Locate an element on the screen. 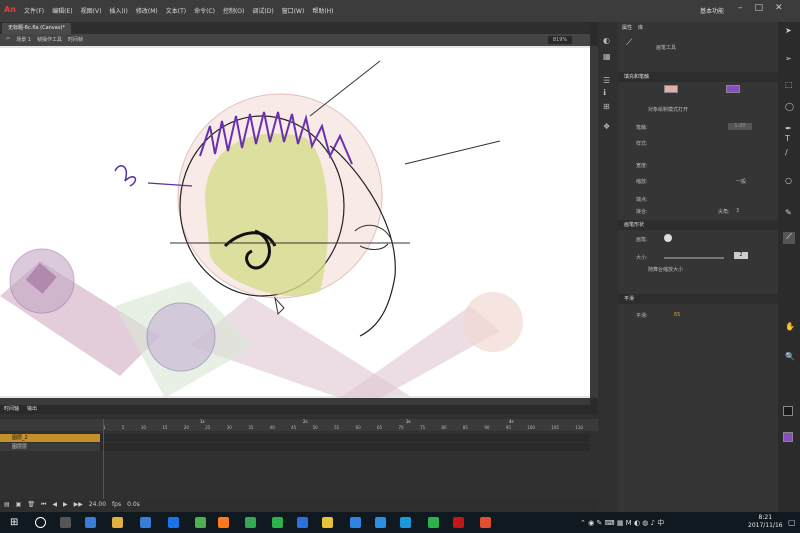  windows-taskbar: ⊞ ⌃ ◉ ✎ ⌨ ▦ M ◐ ◍ ♪ 中 8:21 2017/11/16 ▢ is located at coordinates (400, 522).